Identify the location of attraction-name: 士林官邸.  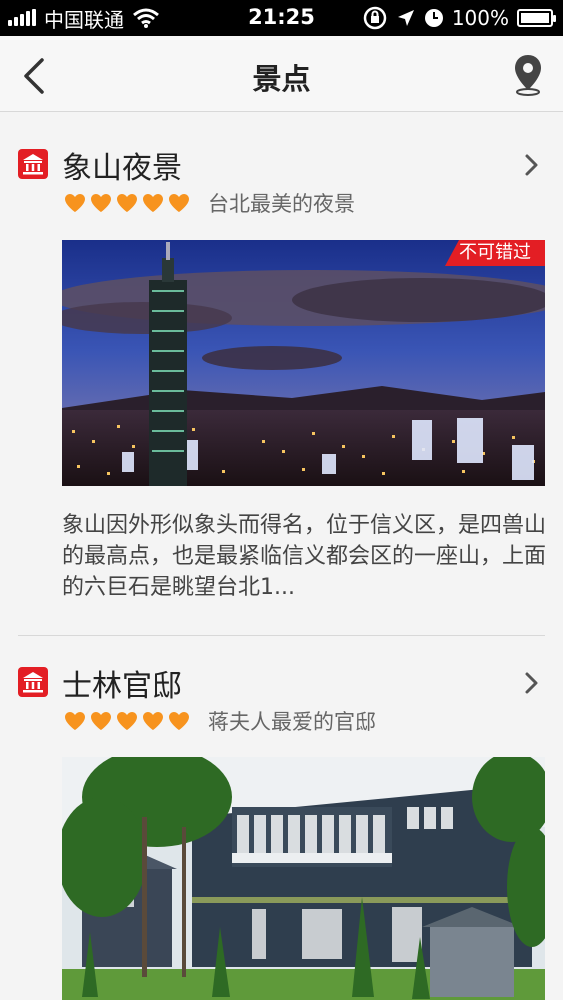
(122, 683).